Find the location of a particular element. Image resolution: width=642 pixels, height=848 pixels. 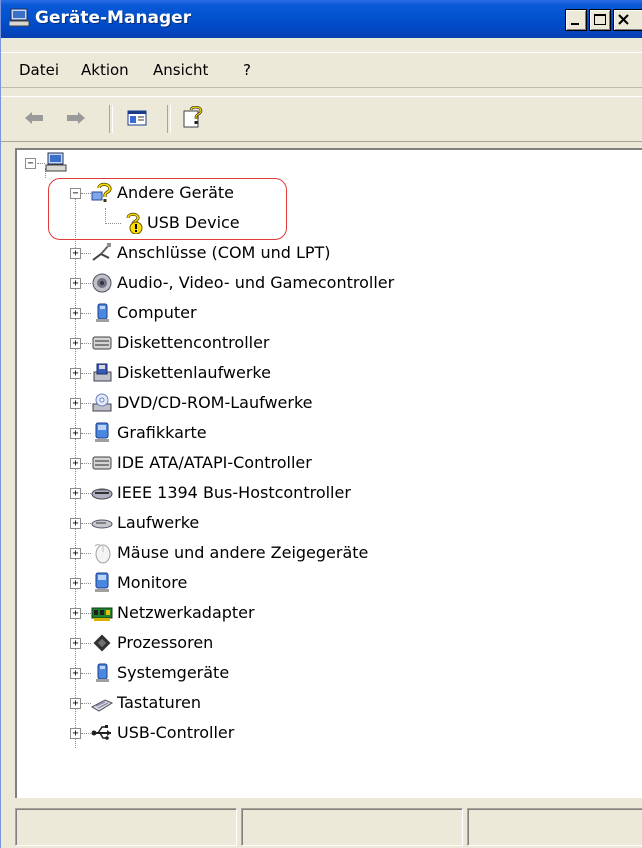

tree-group-label: Diskettenlaufwerke is located at coordinates (194, 372).